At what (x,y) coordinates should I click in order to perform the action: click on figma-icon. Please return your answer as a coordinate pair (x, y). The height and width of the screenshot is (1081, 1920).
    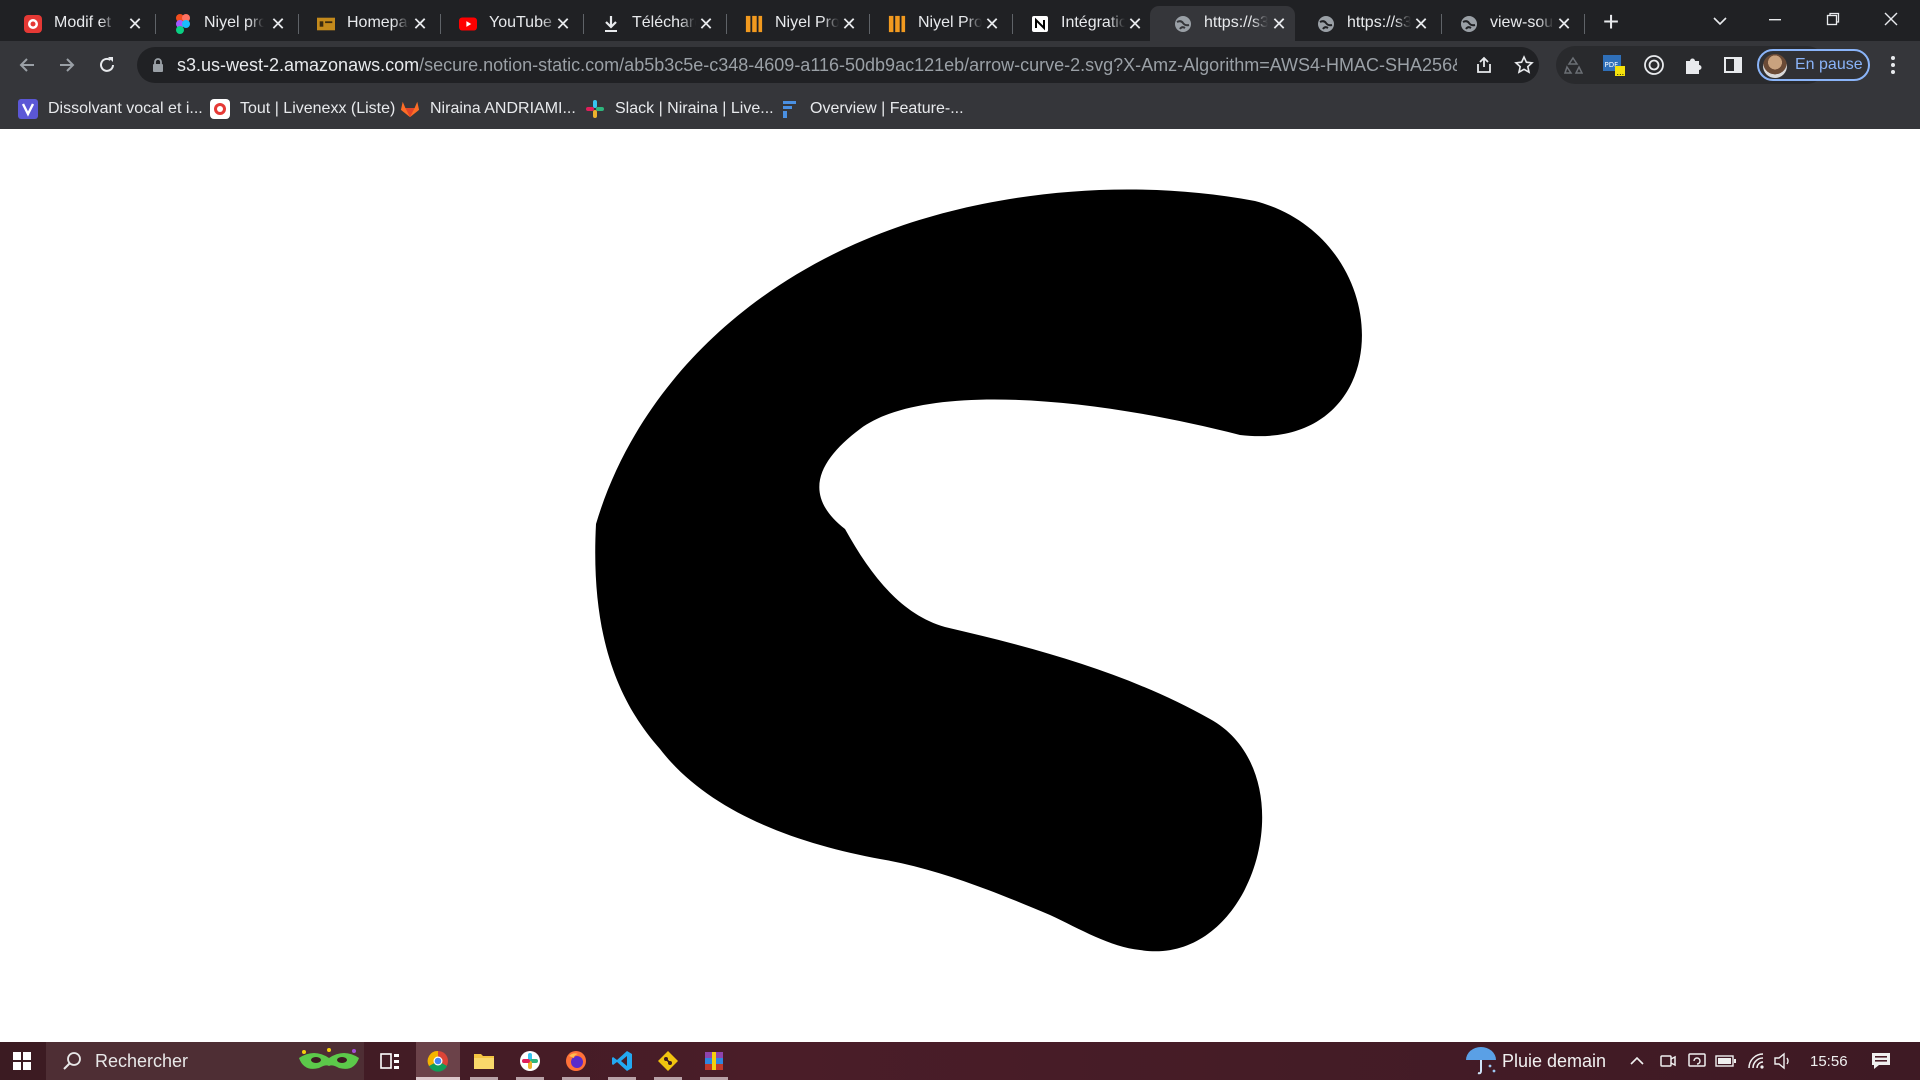
    Looking at the image, I should click on (183, 24).